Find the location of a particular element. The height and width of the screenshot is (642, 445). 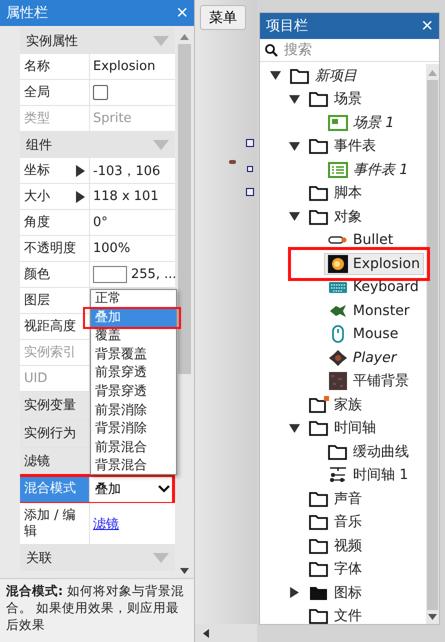

section-header: 实例属性 is located at coordinates (97, 41).